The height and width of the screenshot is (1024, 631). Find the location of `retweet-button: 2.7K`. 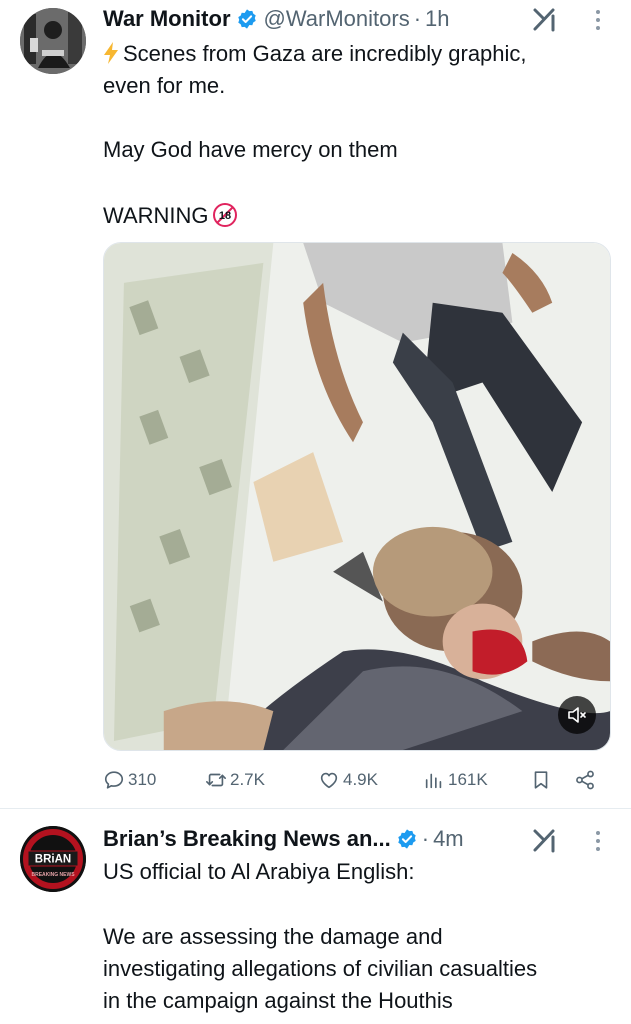

retweet-button: 2.7K is located at coordinates (235, 780).